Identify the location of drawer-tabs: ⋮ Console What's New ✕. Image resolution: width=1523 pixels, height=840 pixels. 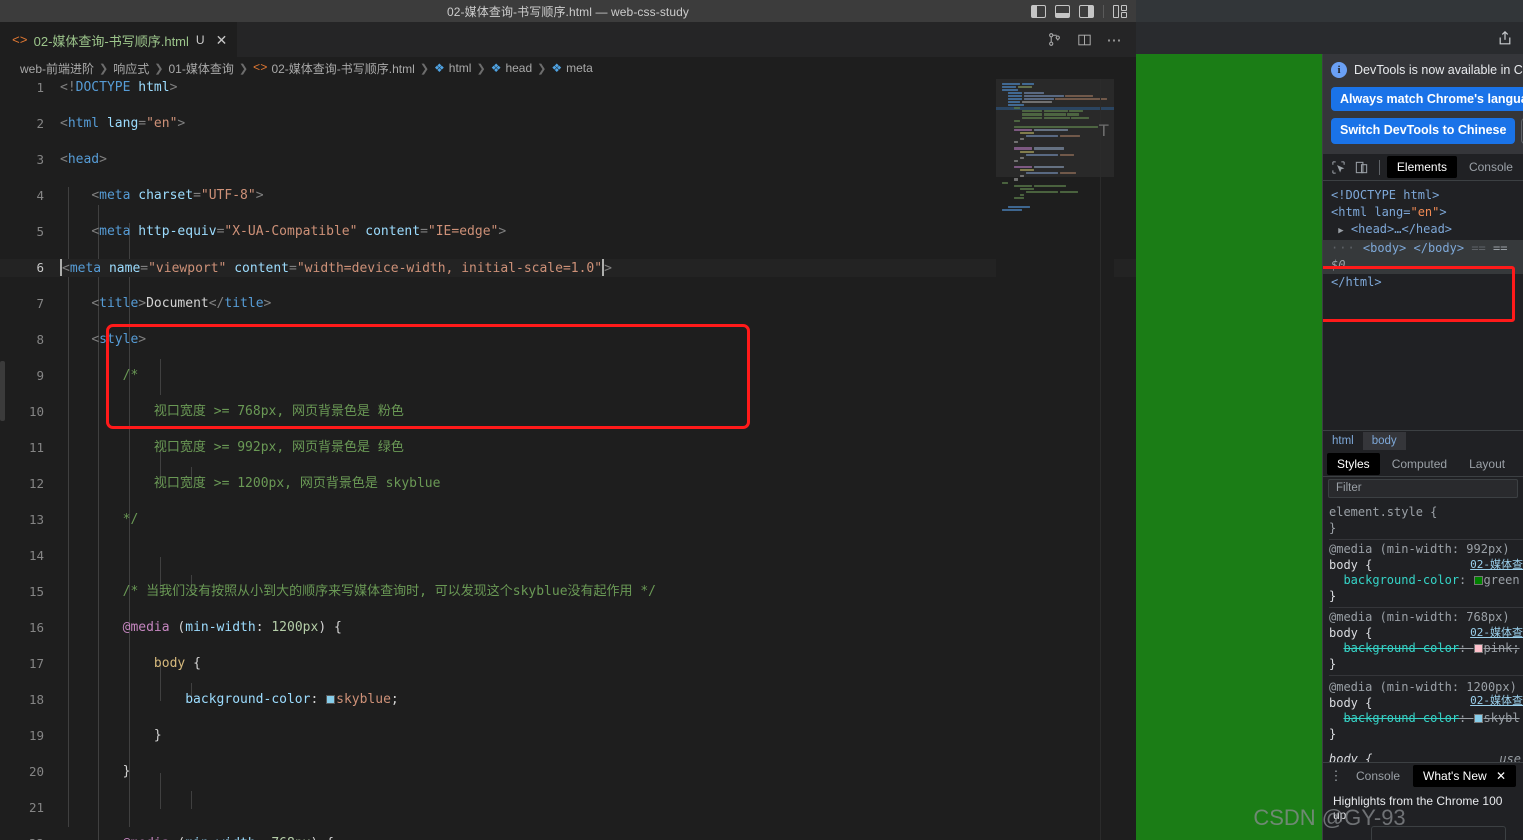
(1423, 775).